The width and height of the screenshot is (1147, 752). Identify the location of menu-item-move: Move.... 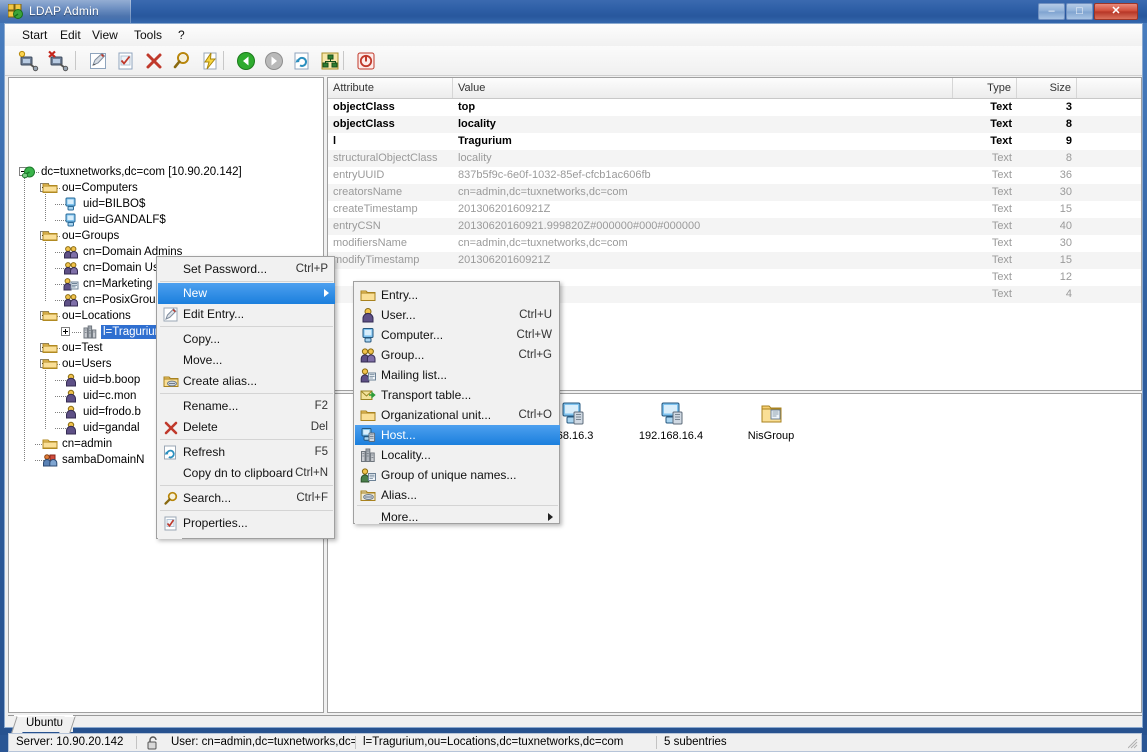
(246, 360).